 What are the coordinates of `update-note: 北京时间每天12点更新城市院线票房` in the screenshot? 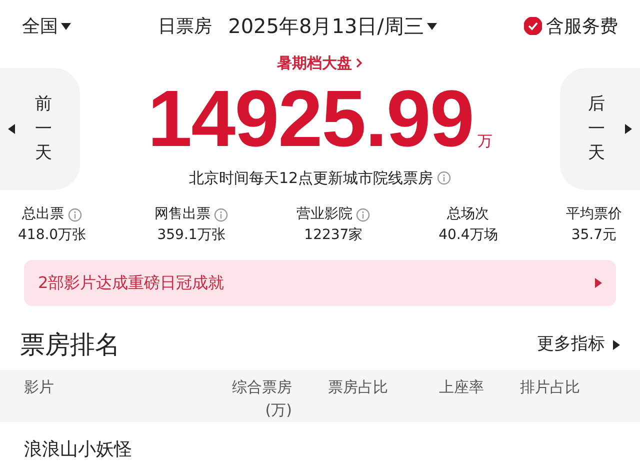 It's located at (311, 178).